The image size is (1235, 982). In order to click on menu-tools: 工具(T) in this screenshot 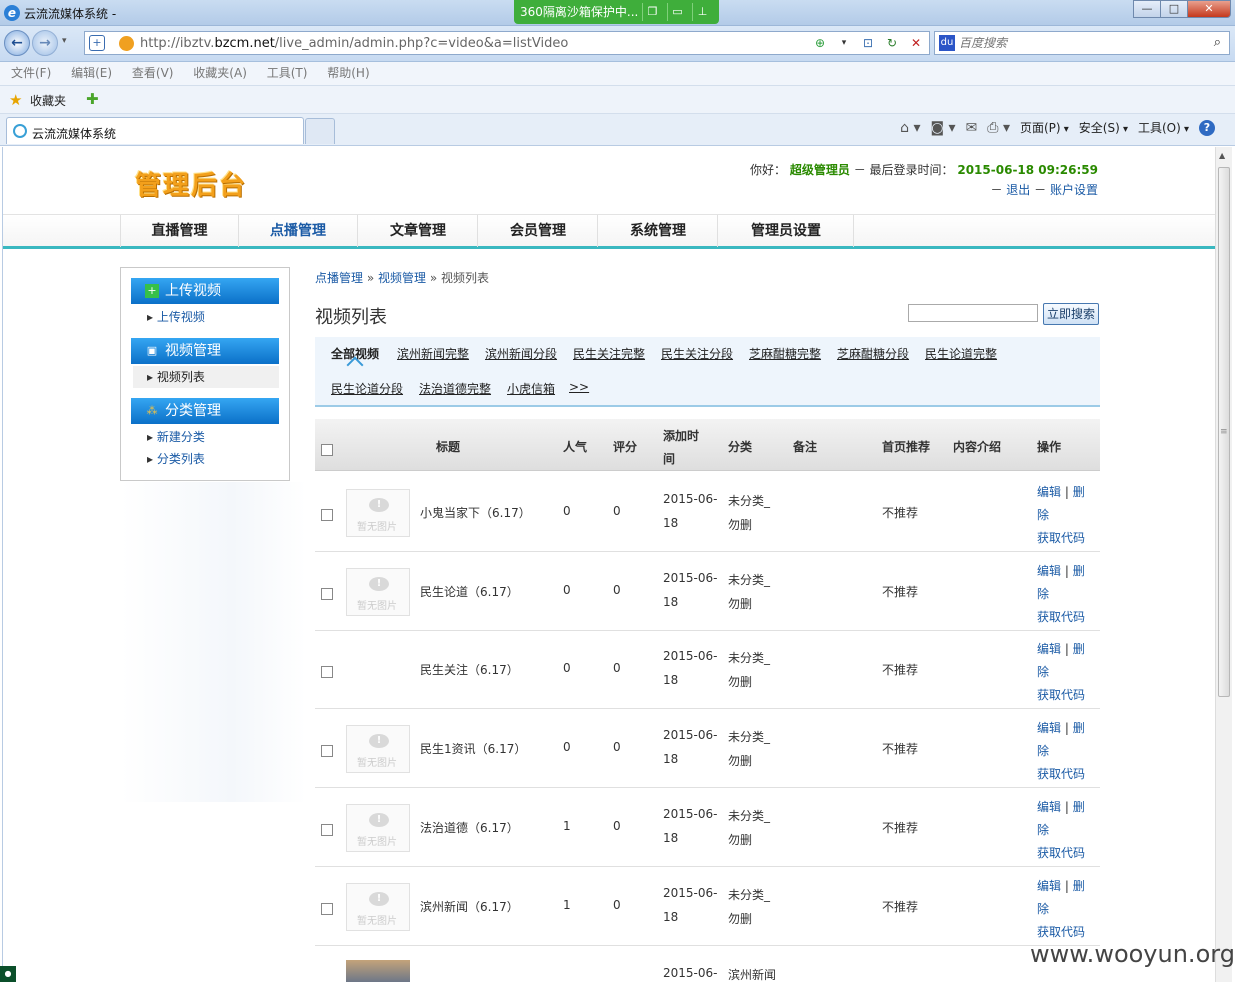, I will do `click(287, 73)`.